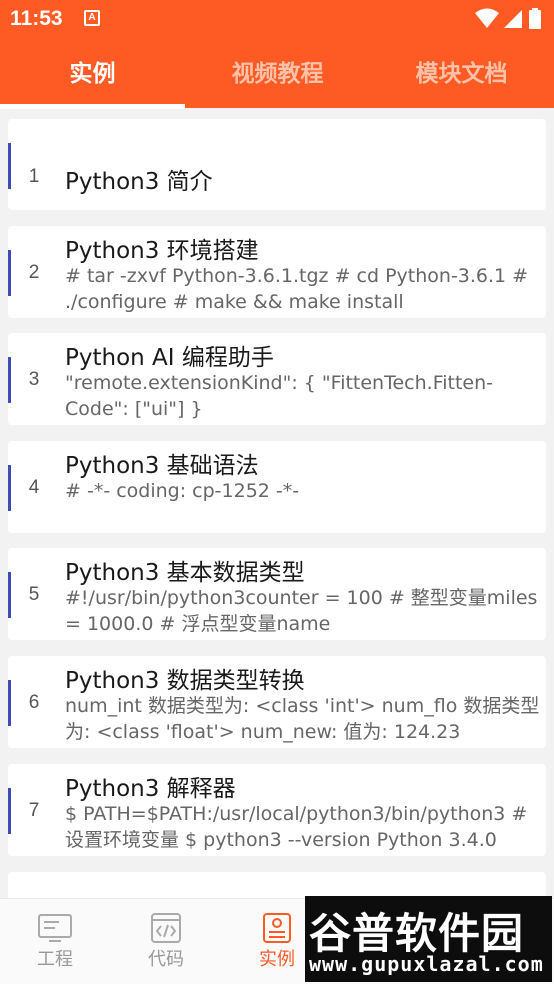 This screenshot has height=984, width=554. What do you see at coordinates (34, 272) in the screenshot?
I see `list-item-number: 2` at bounding box center [34, 272].